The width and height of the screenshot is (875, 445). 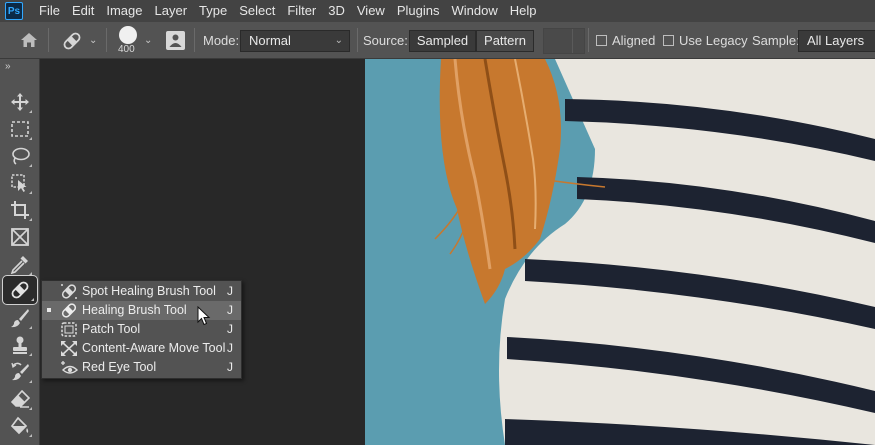 I want to click on eyedropper-tool, so click(x=20, y=264).